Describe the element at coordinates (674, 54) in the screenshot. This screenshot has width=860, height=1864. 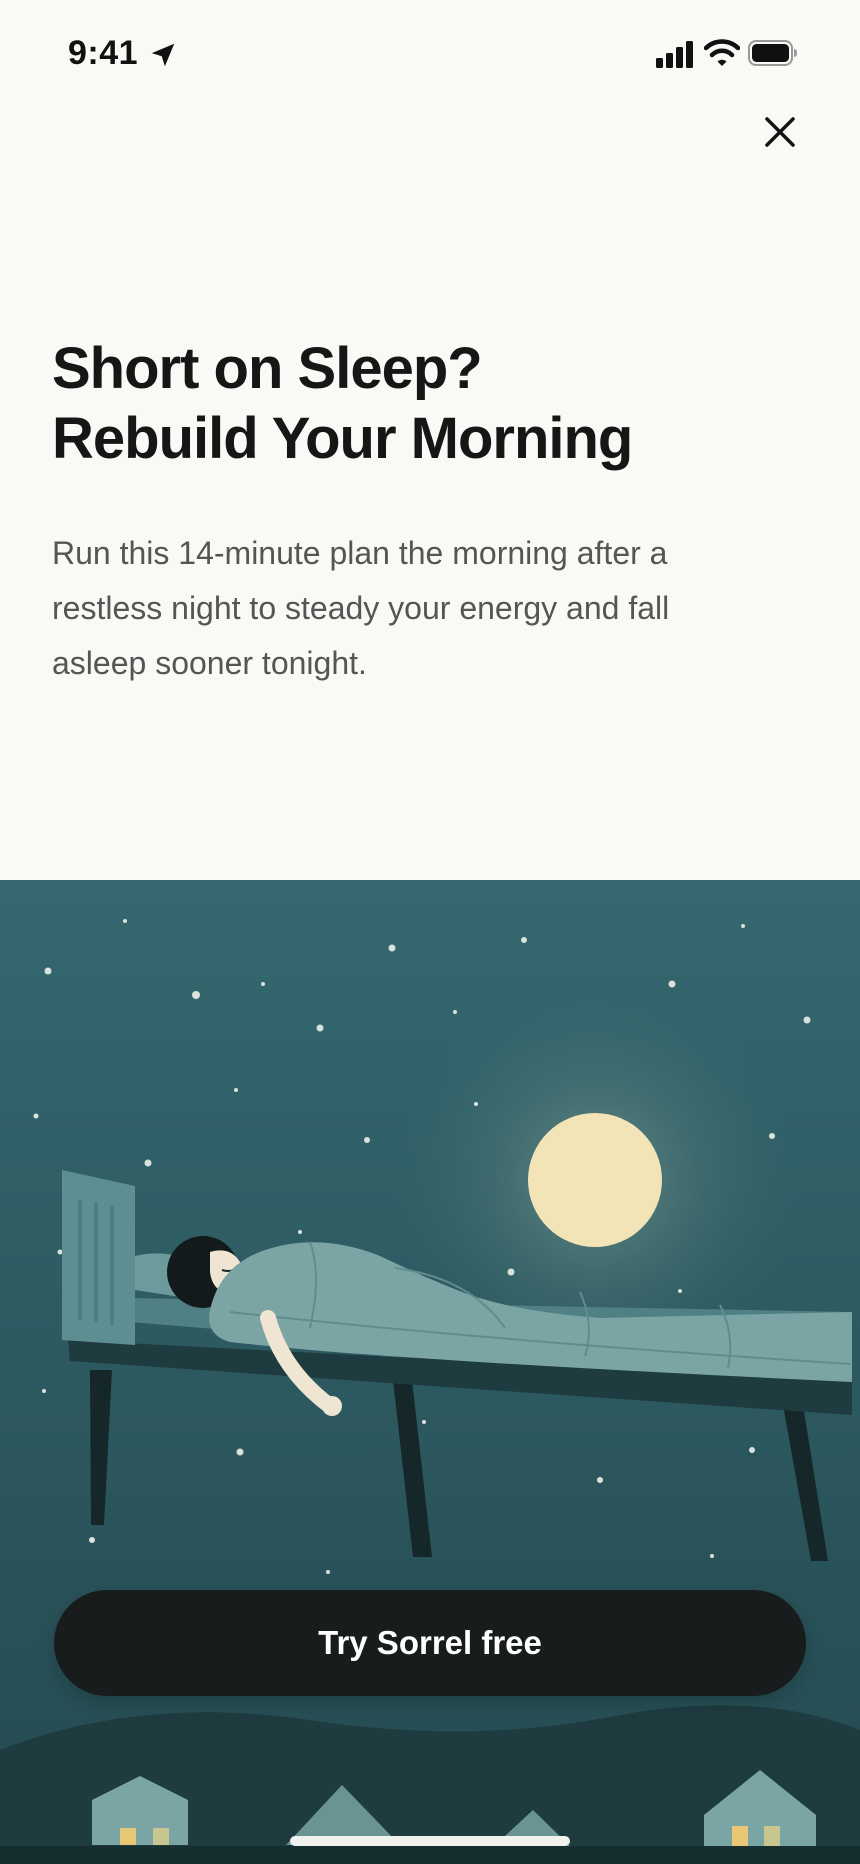
I see `cellular-signal-icon` at that location.